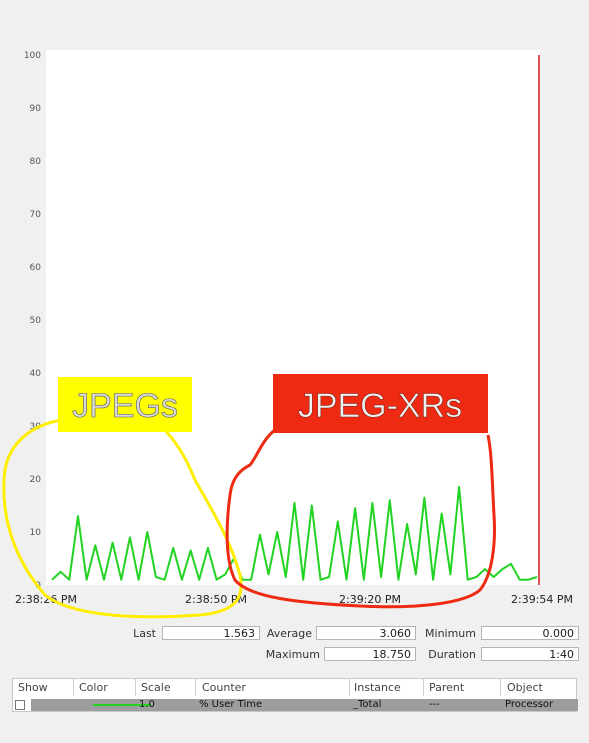  Describe the element at coordinates (530, 654) in the screenshot. I see `duration-value: 1:40` at that location.